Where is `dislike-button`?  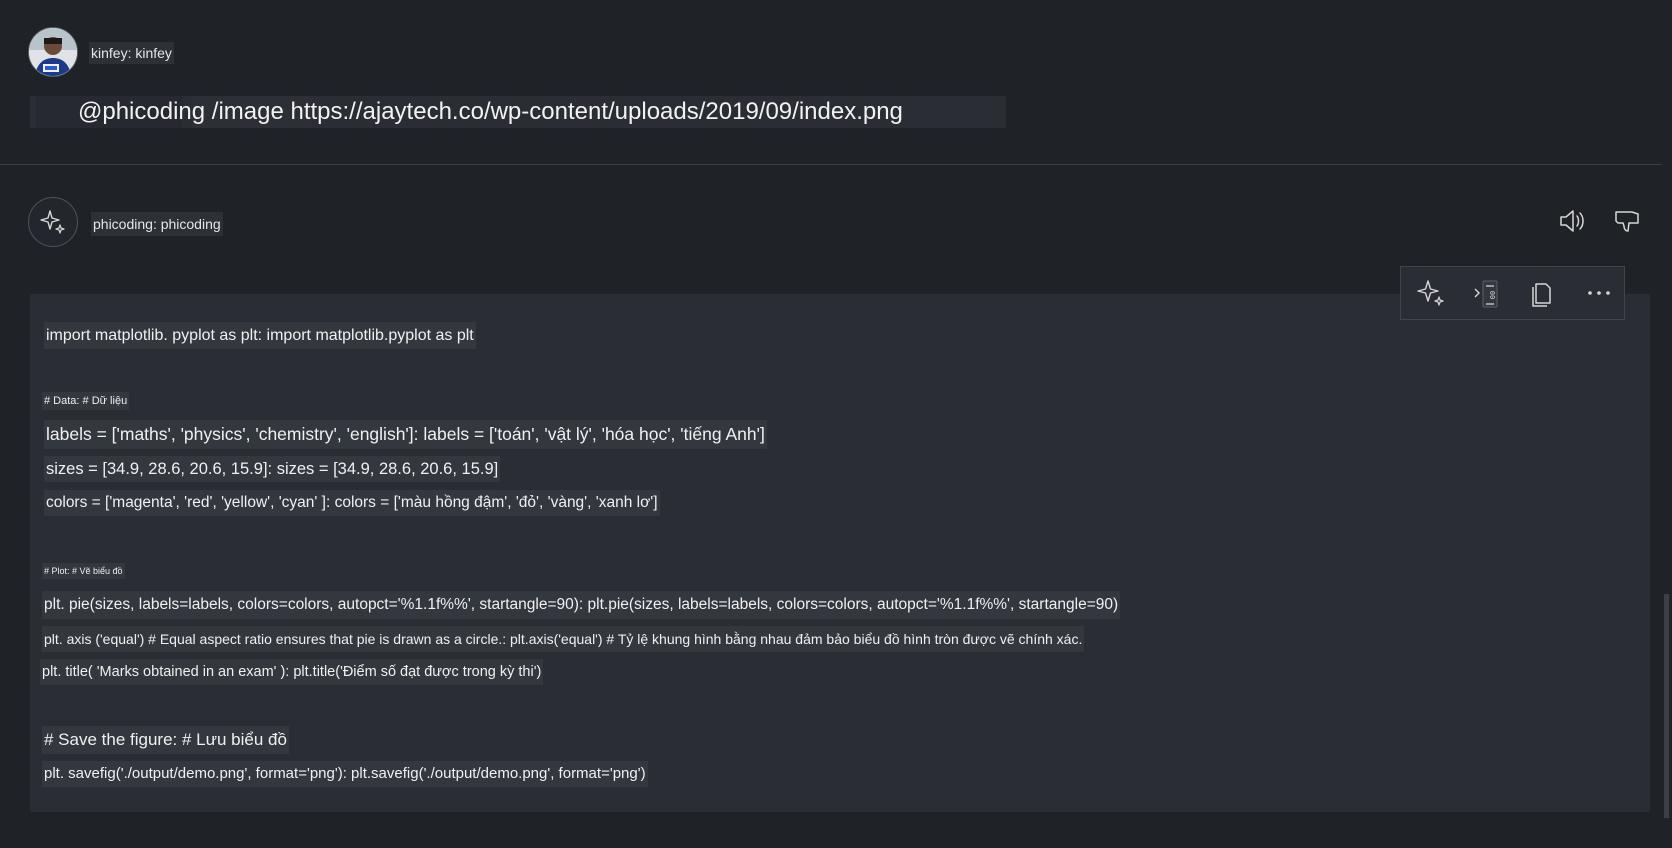
dislike-button is located at coordinates (1627, 221).